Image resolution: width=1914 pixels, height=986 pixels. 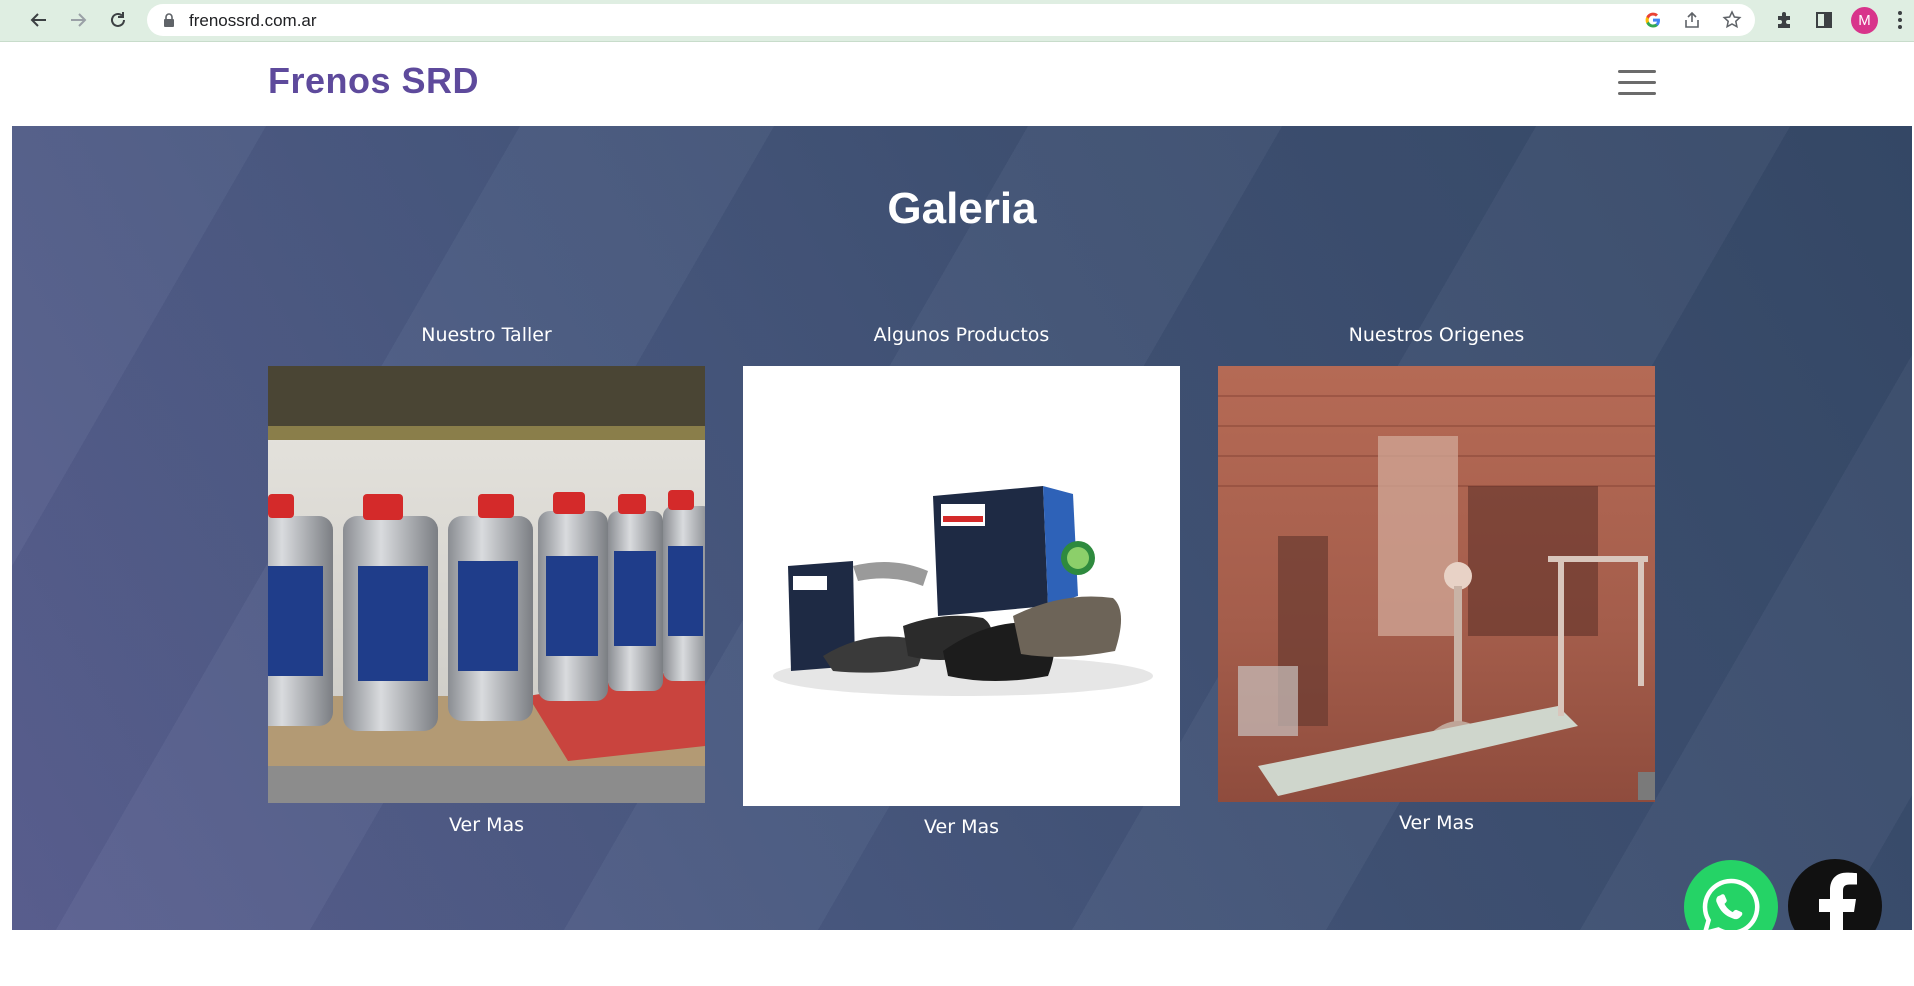 I want to click on card-title: Algunos Productos, so click(x=961, y=335).